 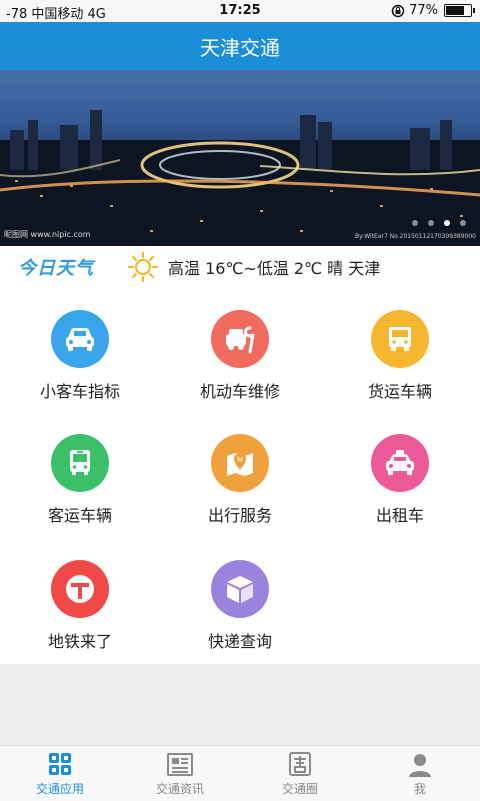 I want to click on tab-label: 交通圈, so click(x=299, y=789).